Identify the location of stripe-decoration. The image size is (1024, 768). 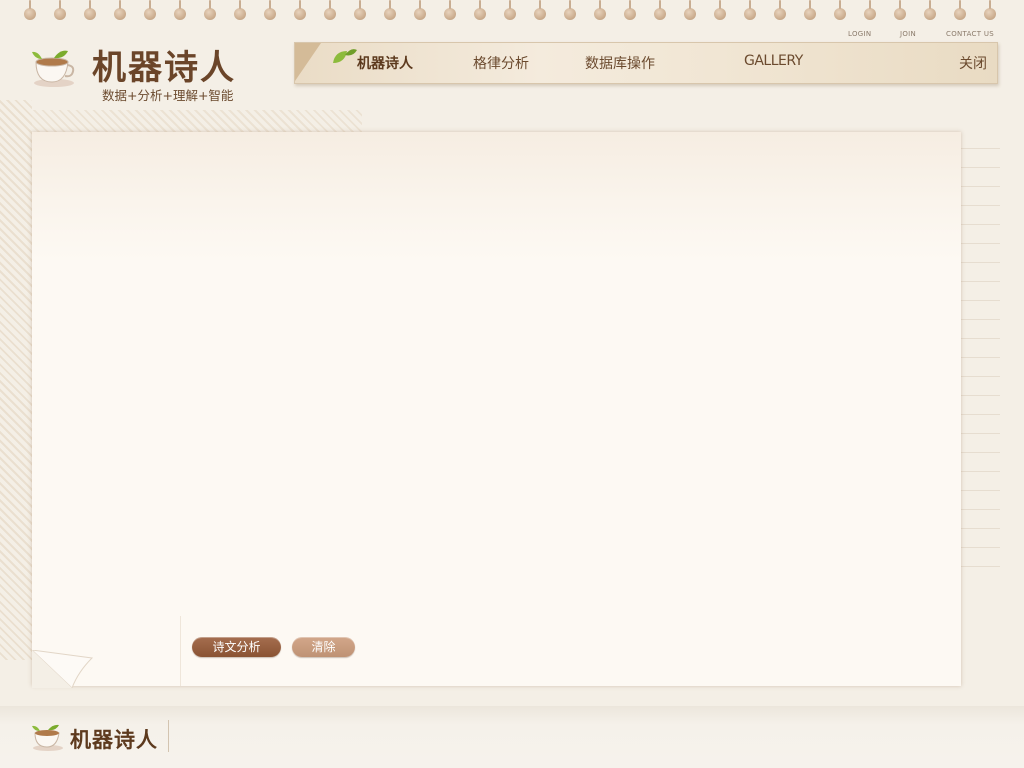
(197, 121).